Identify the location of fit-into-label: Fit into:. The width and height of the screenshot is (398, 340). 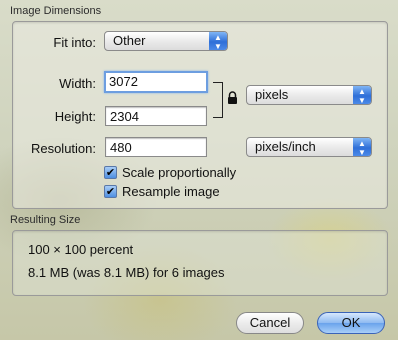
(74, 42).